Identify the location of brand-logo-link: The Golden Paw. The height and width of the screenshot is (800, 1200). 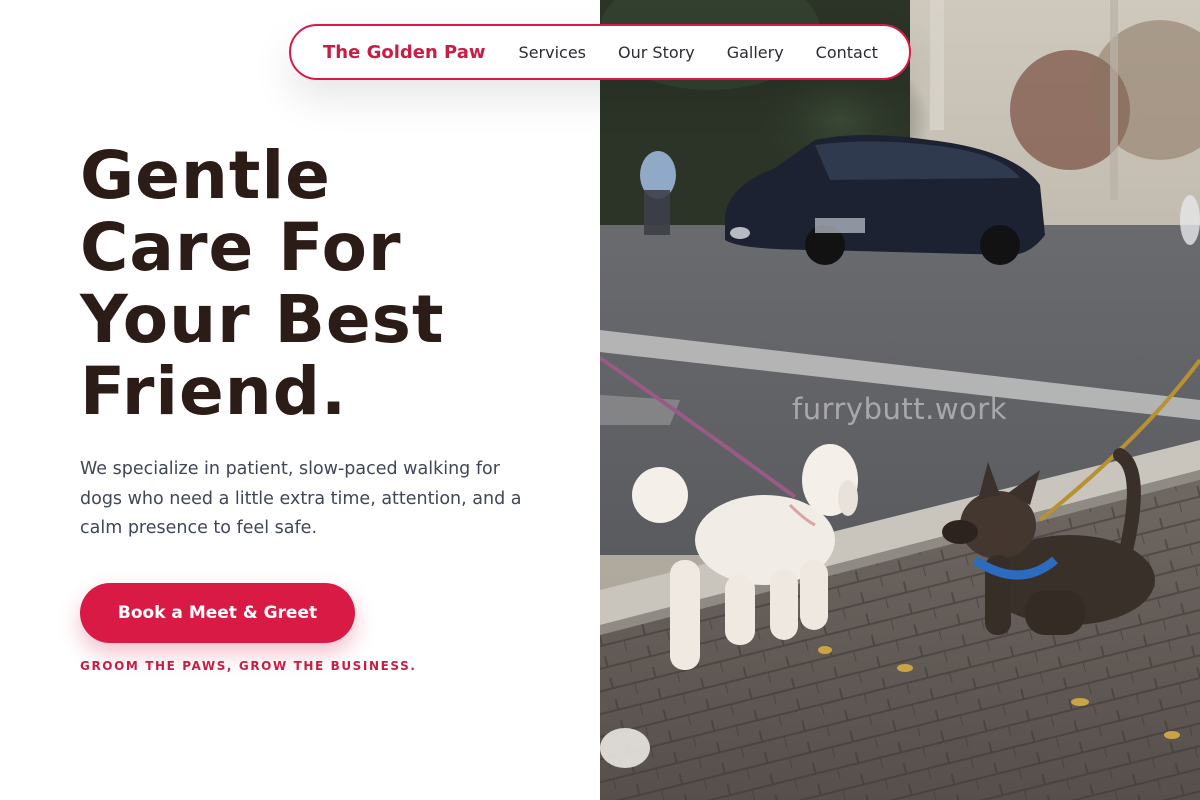
(404, 52).